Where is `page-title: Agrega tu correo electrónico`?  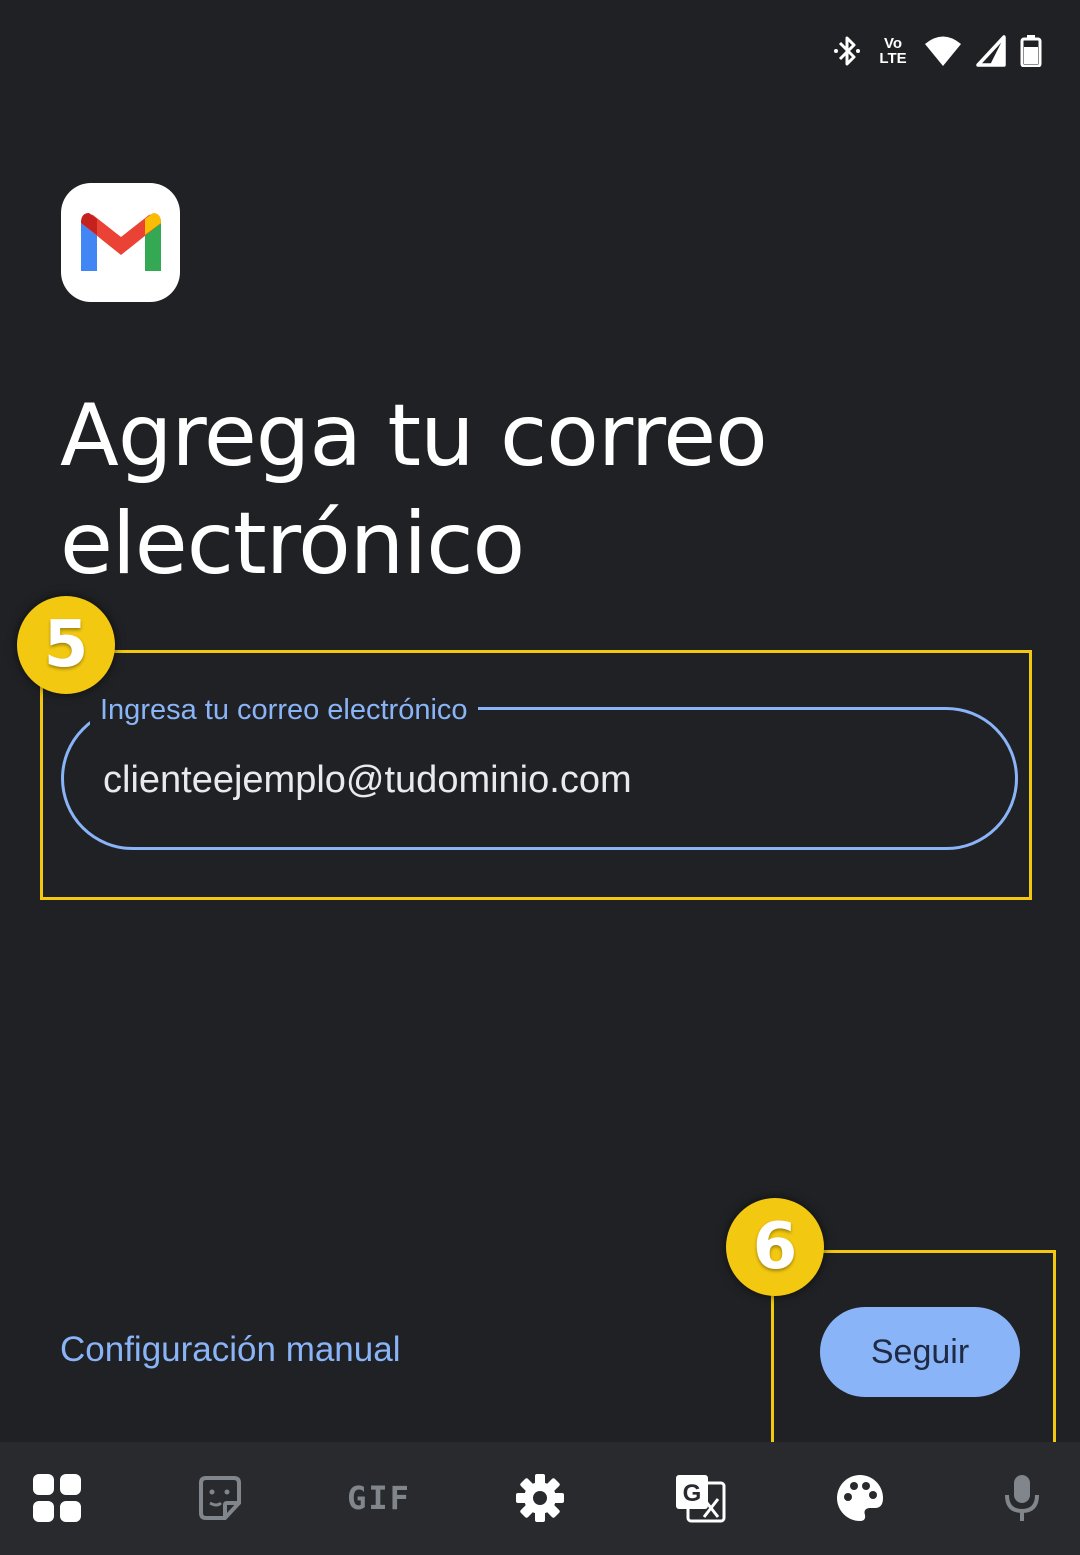
page-title: Agrega tu correo electrónico is located at coordinates (414, 490).